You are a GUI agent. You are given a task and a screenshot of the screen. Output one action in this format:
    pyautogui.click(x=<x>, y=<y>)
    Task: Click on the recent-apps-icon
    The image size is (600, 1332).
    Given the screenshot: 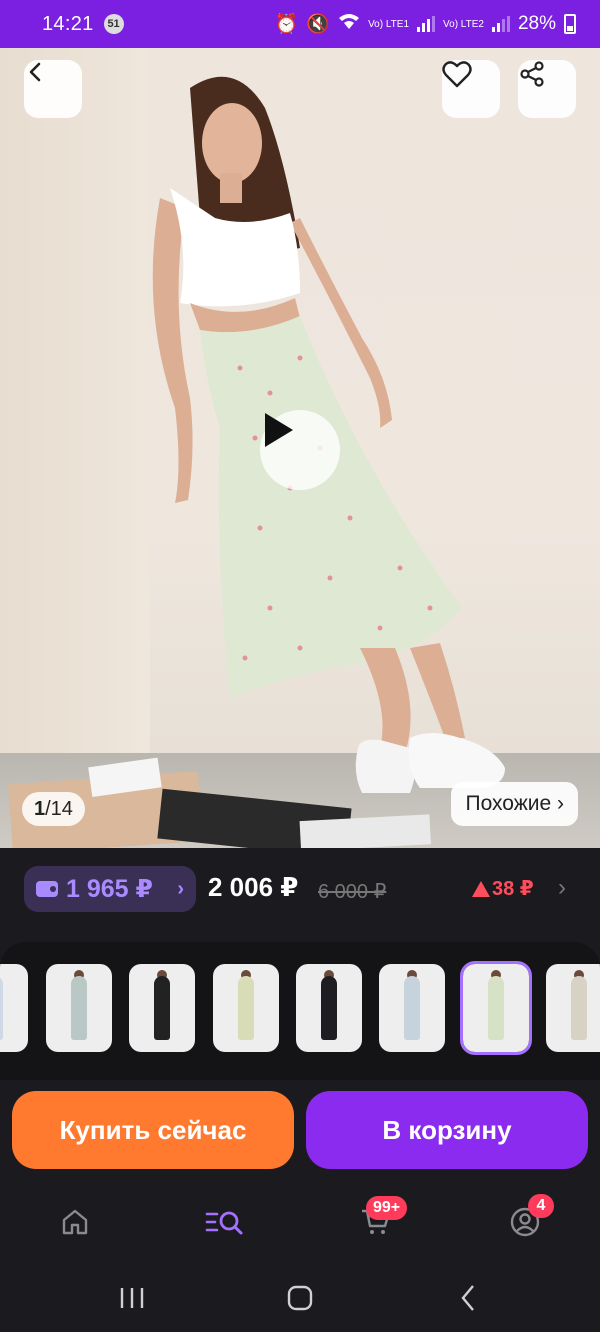 What is the action you would take?
    pyautogui.click(x=132, y=1298)
    